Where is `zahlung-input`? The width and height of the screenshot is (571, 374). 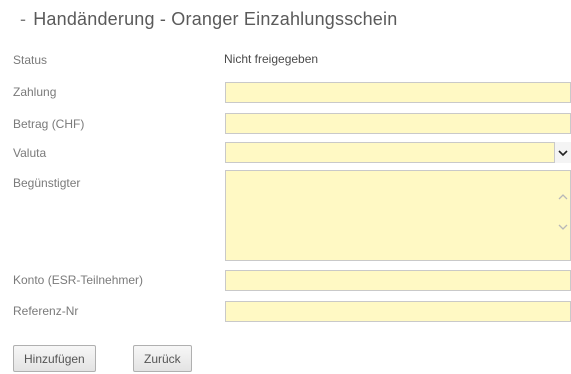
zahlung-input is located at coordinates (398, 92).